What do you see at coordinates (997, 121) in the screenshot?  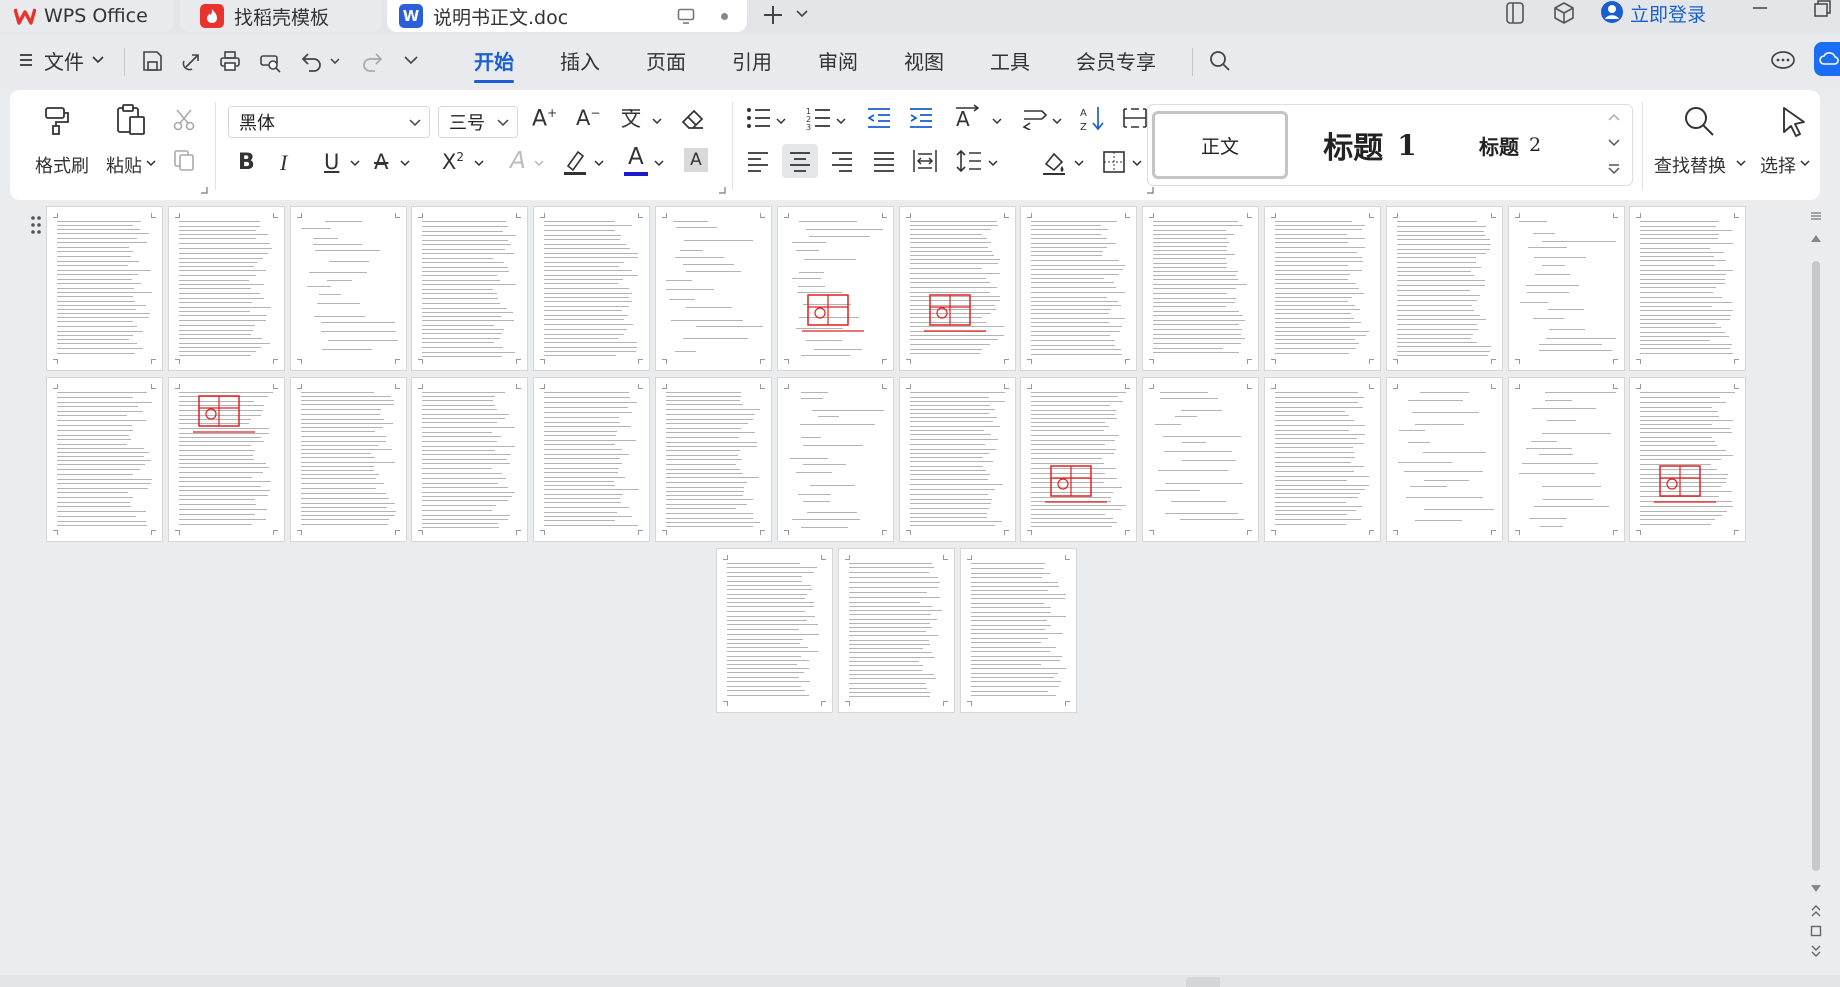 I see `text-direction-chevron-icon` at bounding box center [997, 121].